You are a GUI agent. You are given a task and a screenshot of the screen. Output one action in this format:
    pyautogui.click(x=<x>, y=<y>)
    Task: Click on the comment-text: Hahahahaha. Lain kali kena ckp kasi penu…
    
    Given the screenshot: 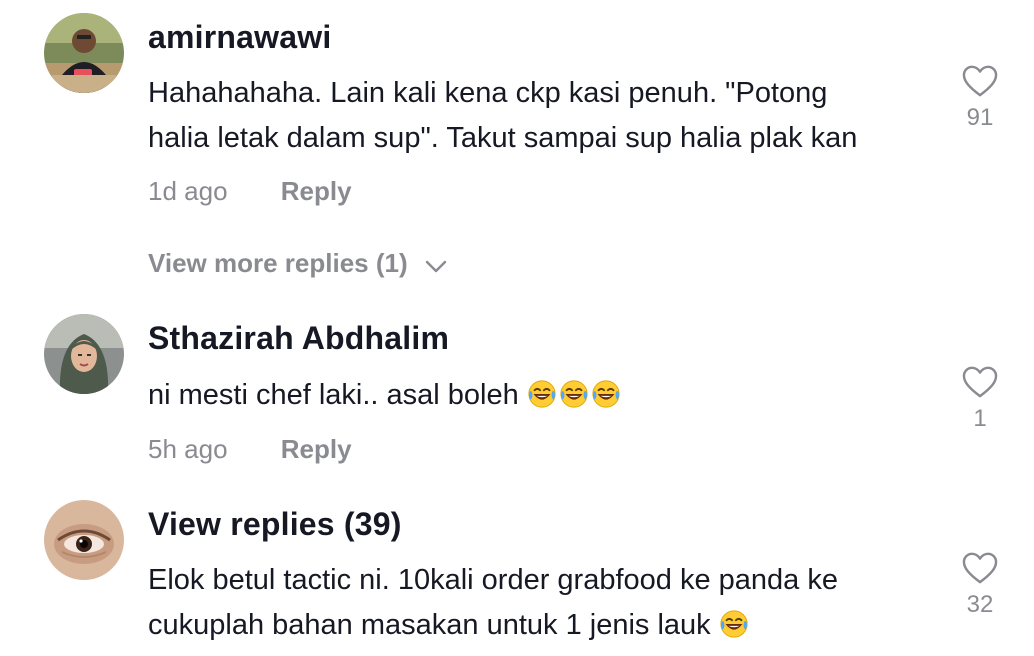 What is the action you would take?
    pyautogui.click(x=548, y=116)
    